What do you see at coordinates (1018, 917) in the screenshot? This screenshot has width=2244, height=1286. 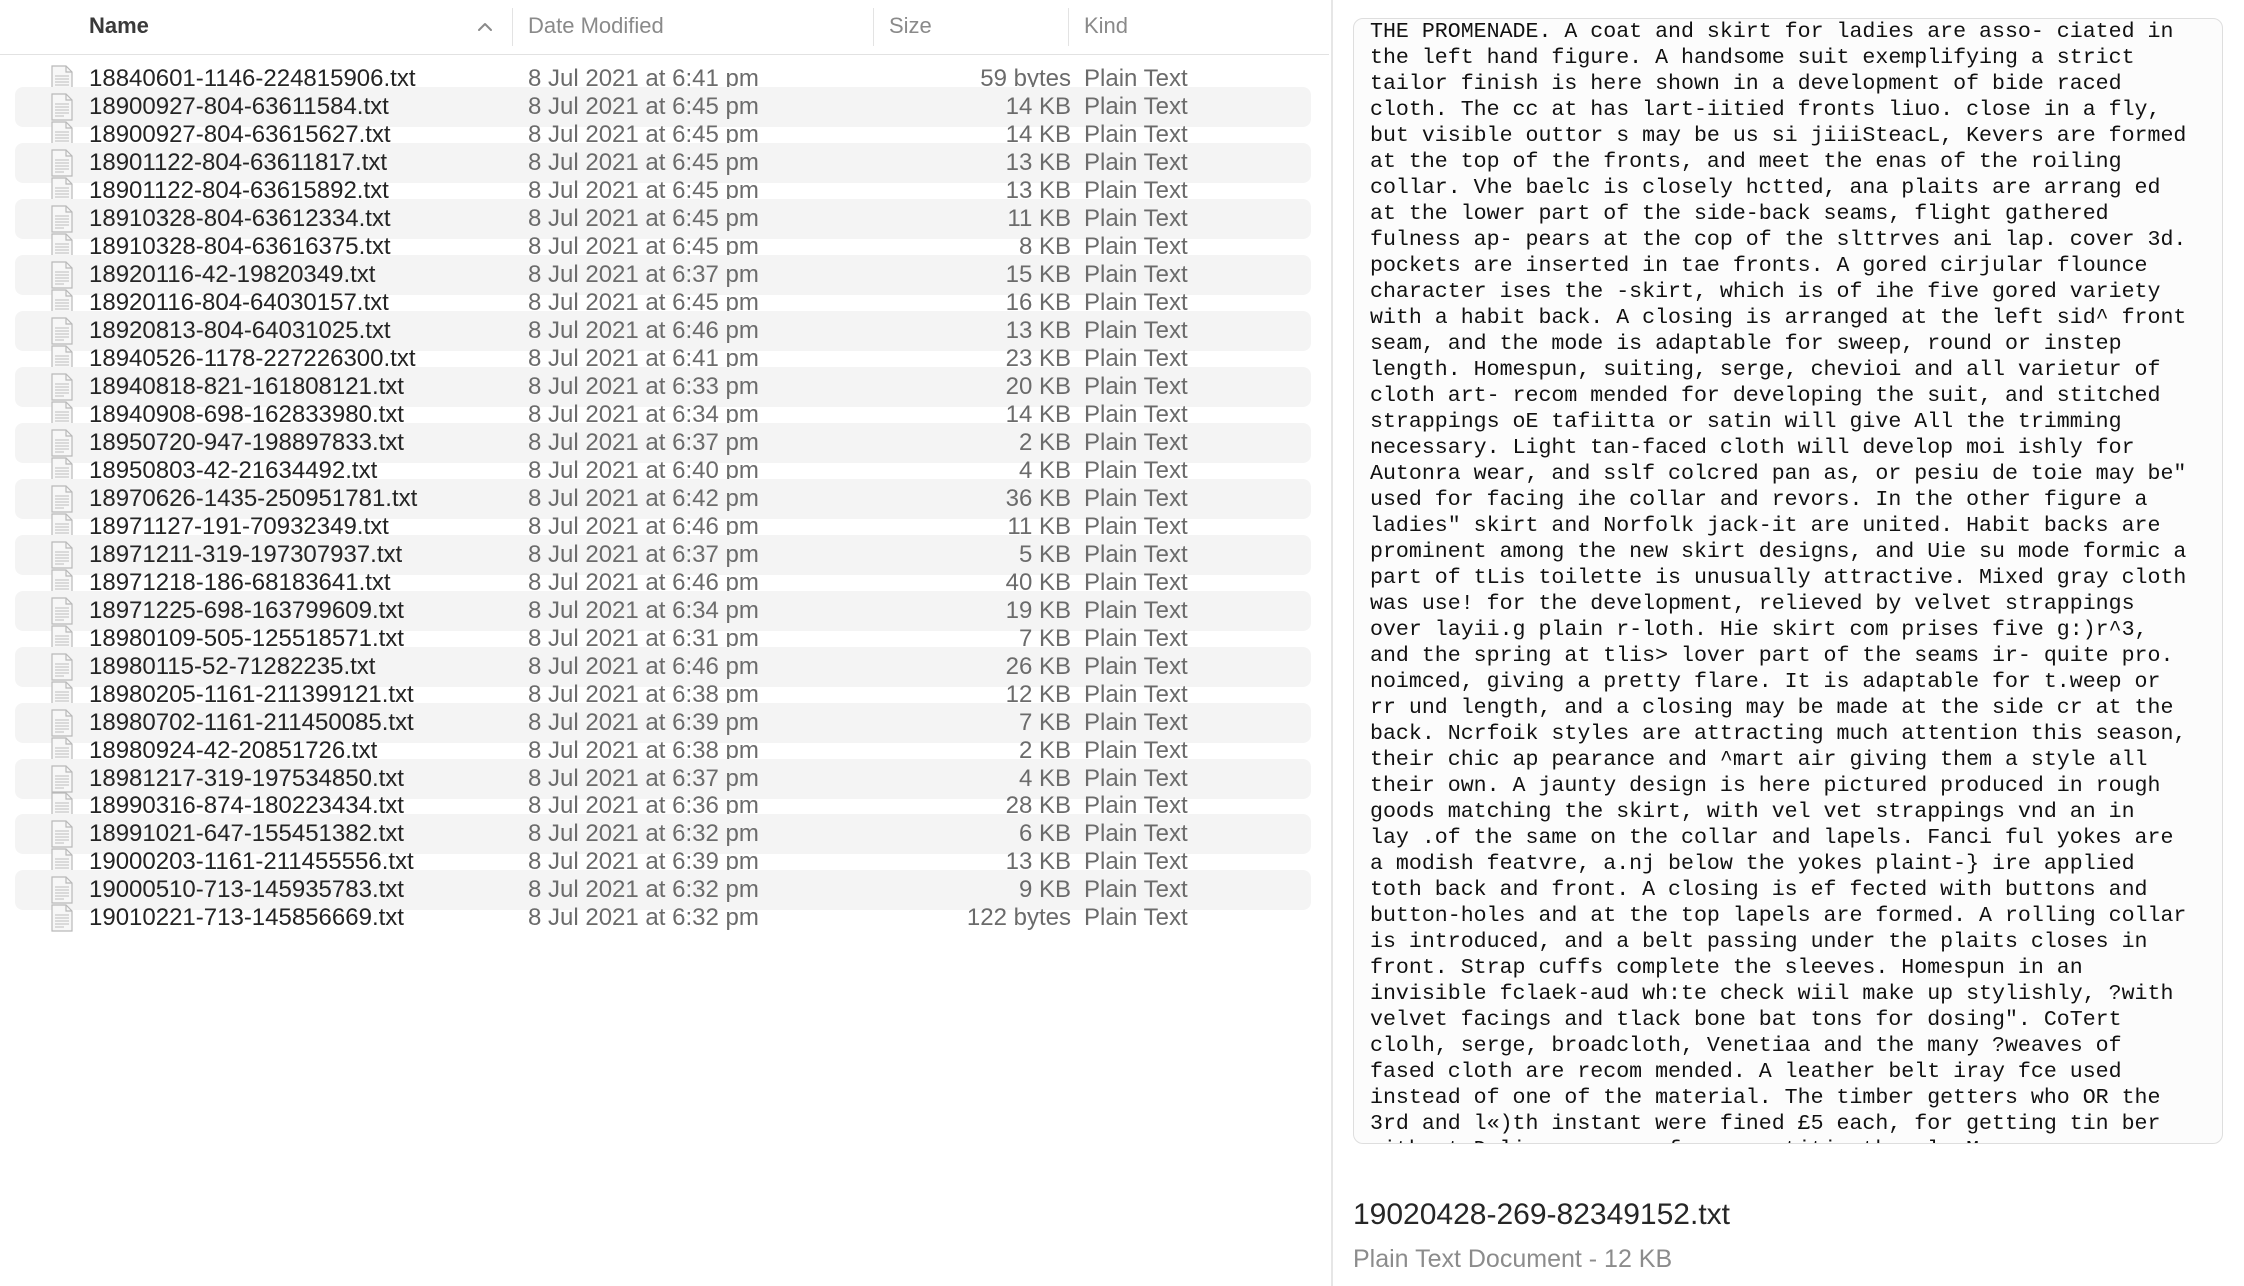 I see `file-size: 122 bytes` at bounding box center [1018, 917].